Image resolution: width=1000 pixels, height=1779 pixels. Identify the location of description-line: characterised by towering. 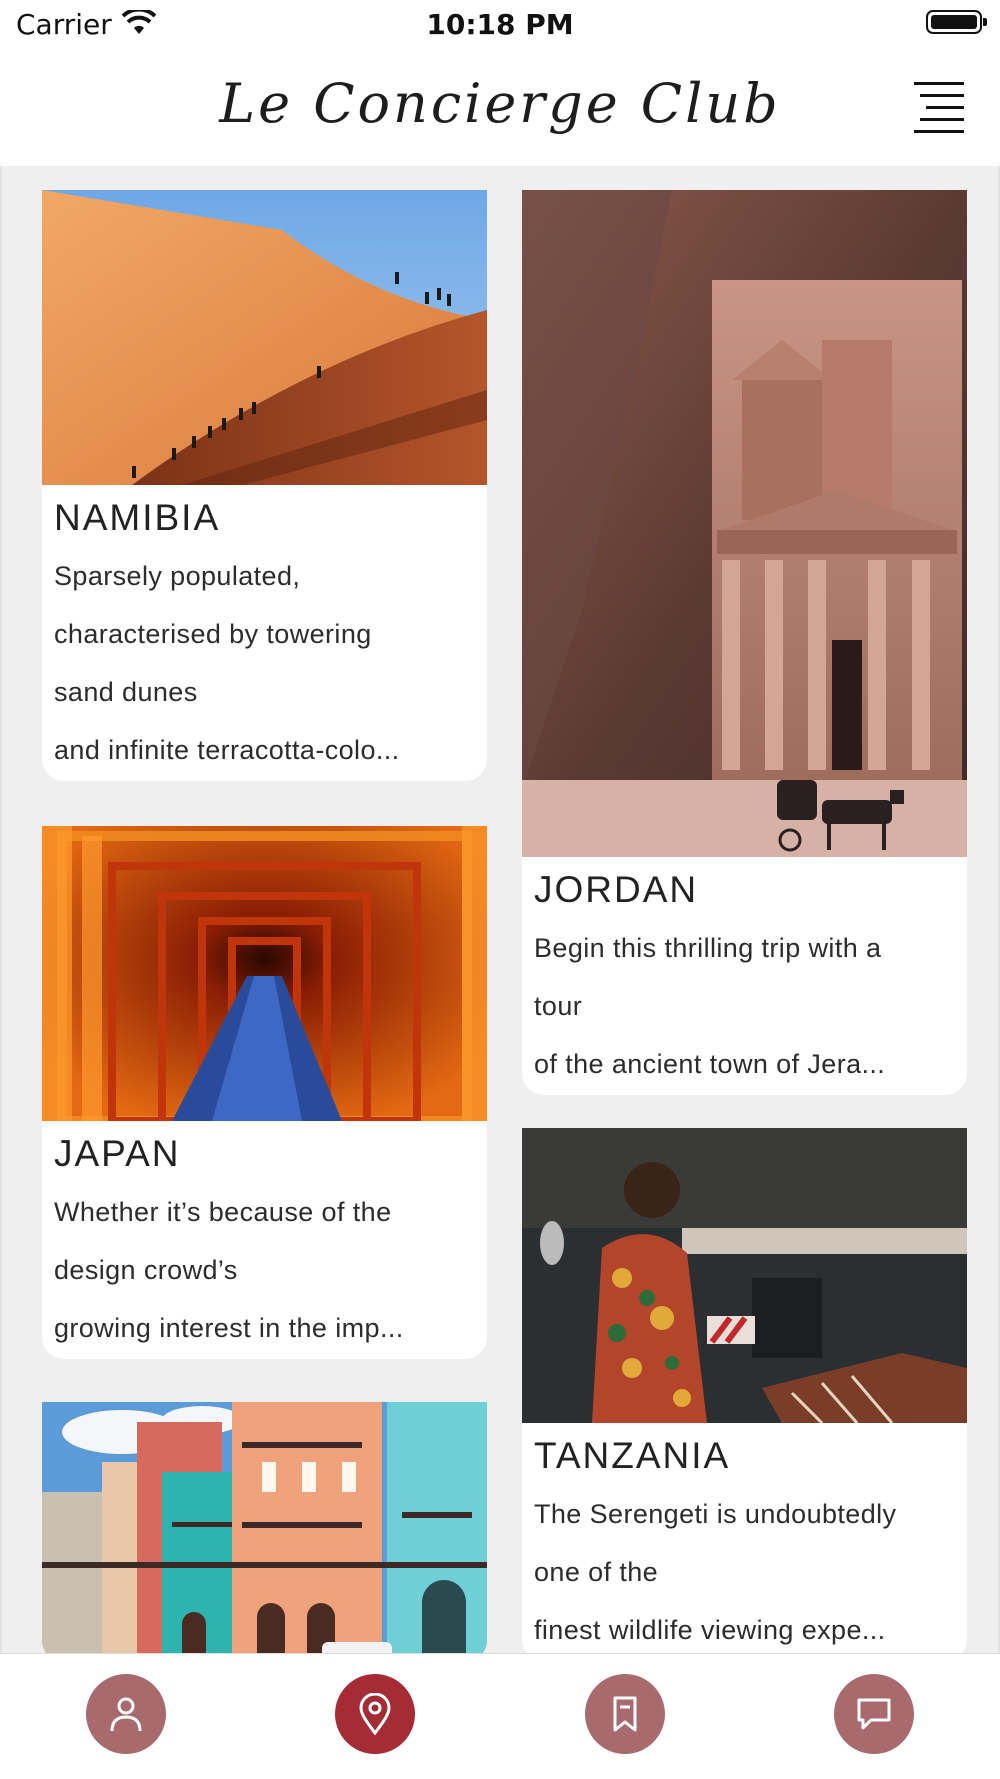
(213, 634).